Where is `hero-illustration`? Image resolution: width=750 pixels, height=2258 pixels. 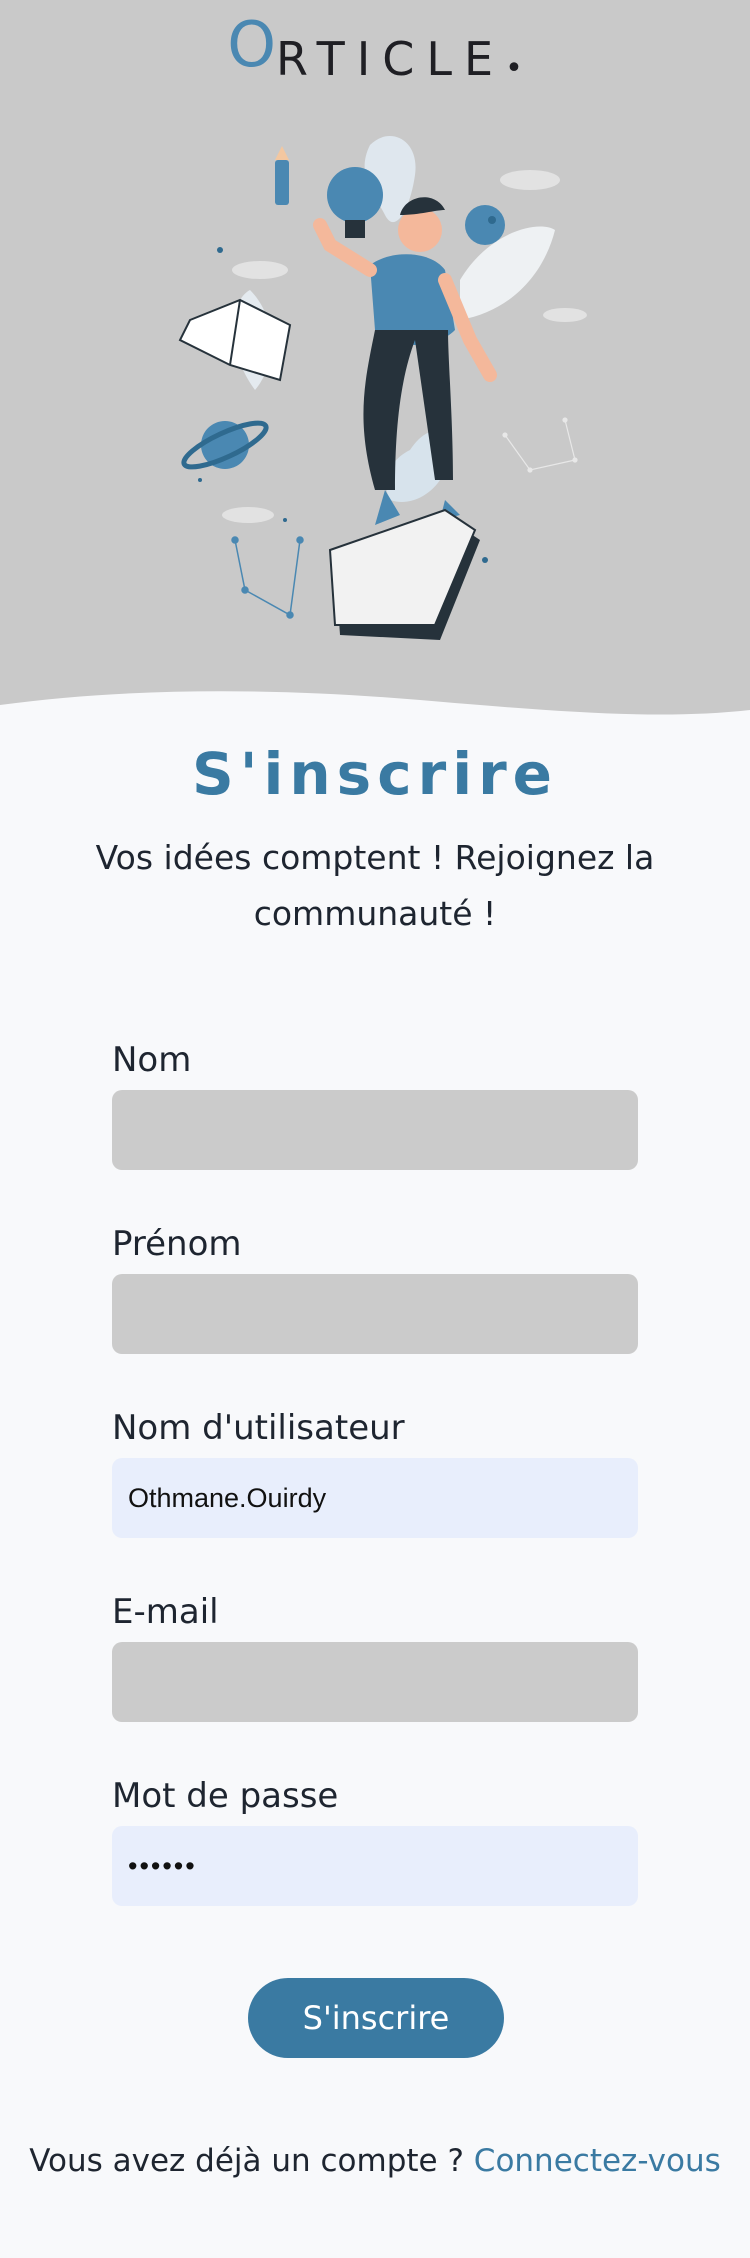 hero-illustration is located at coordinates (382, 388).